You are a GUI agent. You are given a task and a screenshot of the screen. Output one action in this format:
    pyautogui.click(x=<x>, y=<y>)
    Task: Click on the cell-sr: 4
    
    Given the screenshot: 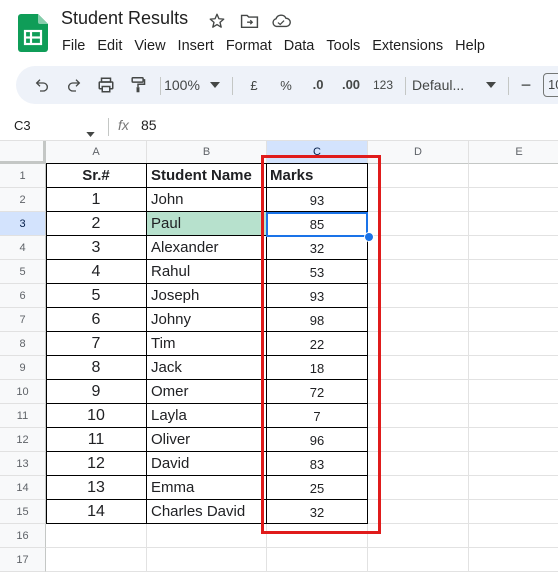 What is the action you would take?
    pyautogui.click(x=96, y=272)
    